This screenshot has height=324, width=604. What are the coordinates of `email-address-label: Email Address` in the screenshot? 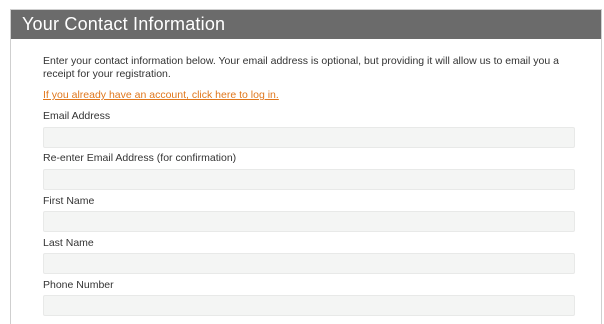 It's located at (77, 116).